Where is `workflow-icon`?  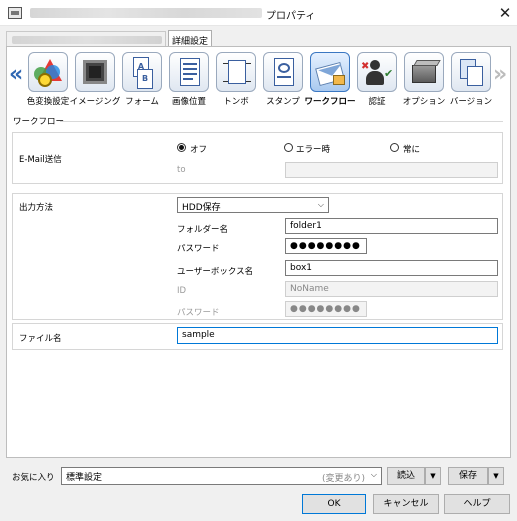 workflow-icon is located at coordinates (330, 72).